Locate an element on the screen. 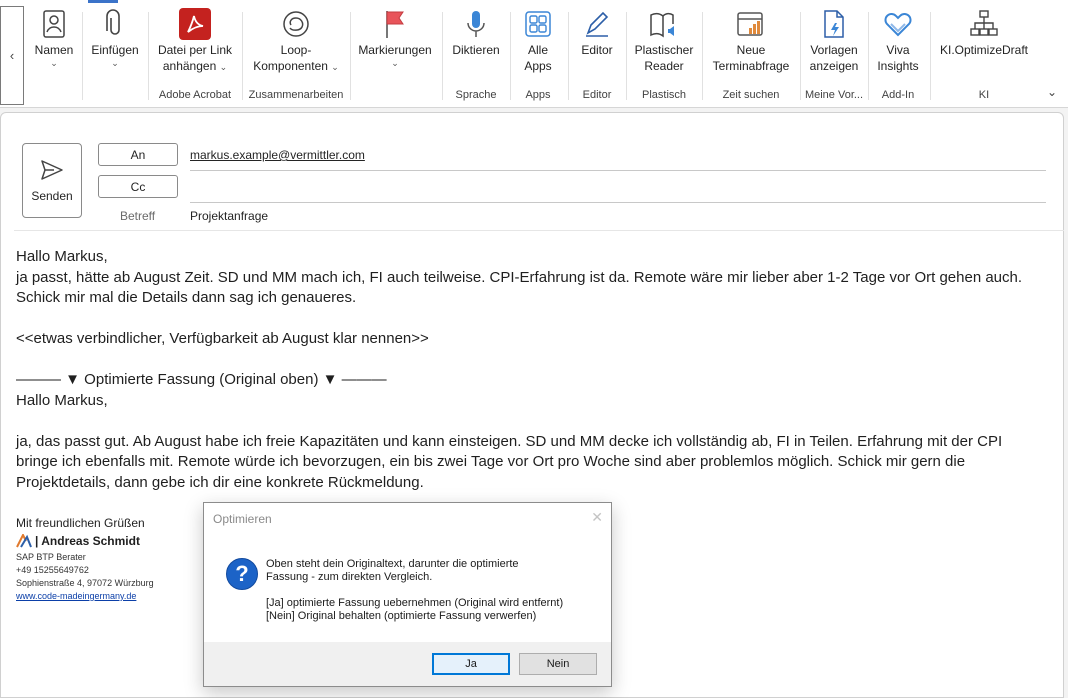 The width and height of the screenshot is (1068, 698). group-label-addin: Add-In is located at coordinates (898, 95).